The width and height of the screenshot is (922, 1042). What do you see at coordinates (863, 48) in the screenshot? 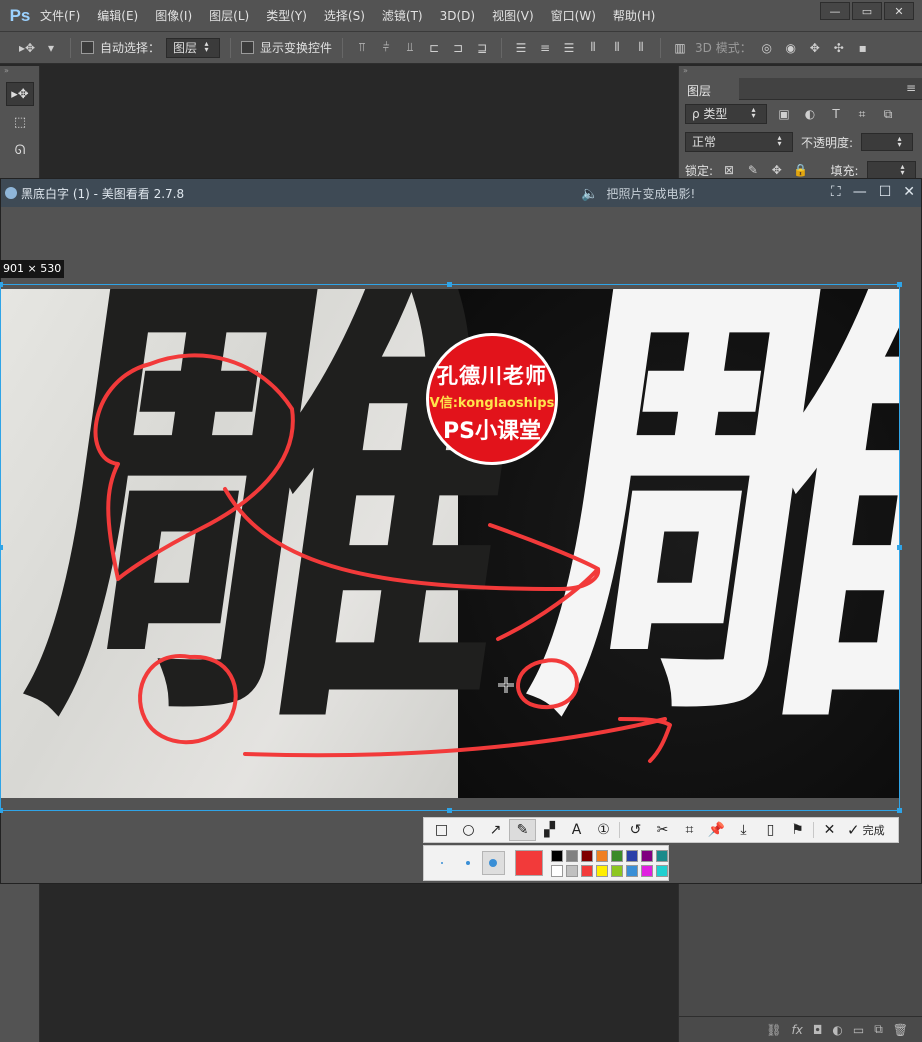
I see `scale-3d-icon: ▪` at bounding box center [863, 48].